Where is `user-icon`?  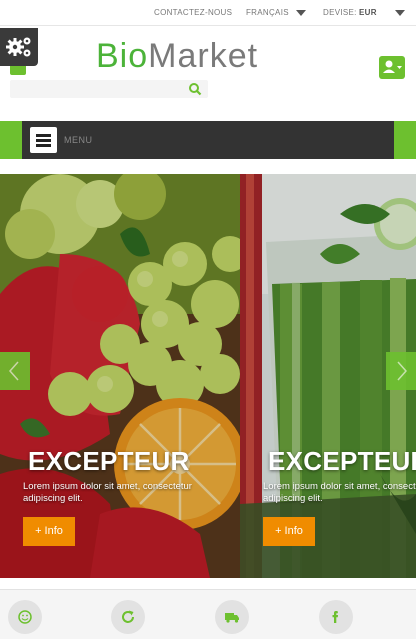 user-icon is located at coordinates (392, 66).